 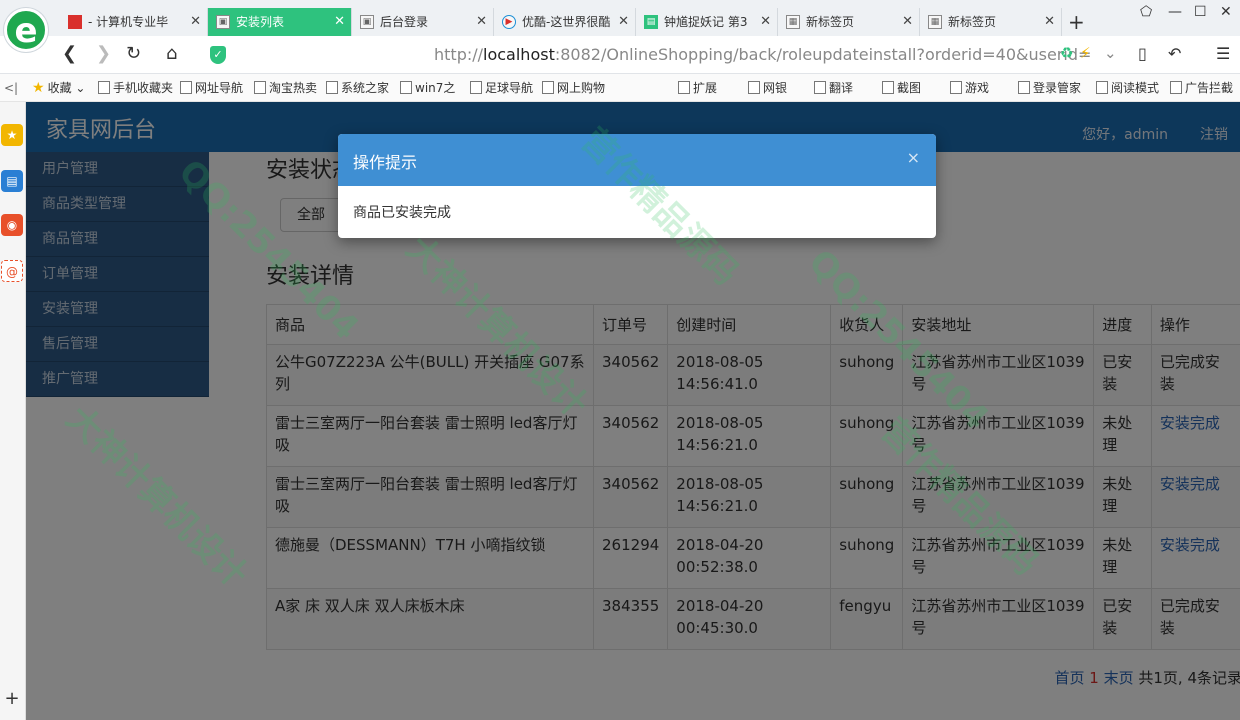 I want to click on compat-mode-icon: ♻, so click(x=1066, y=53).